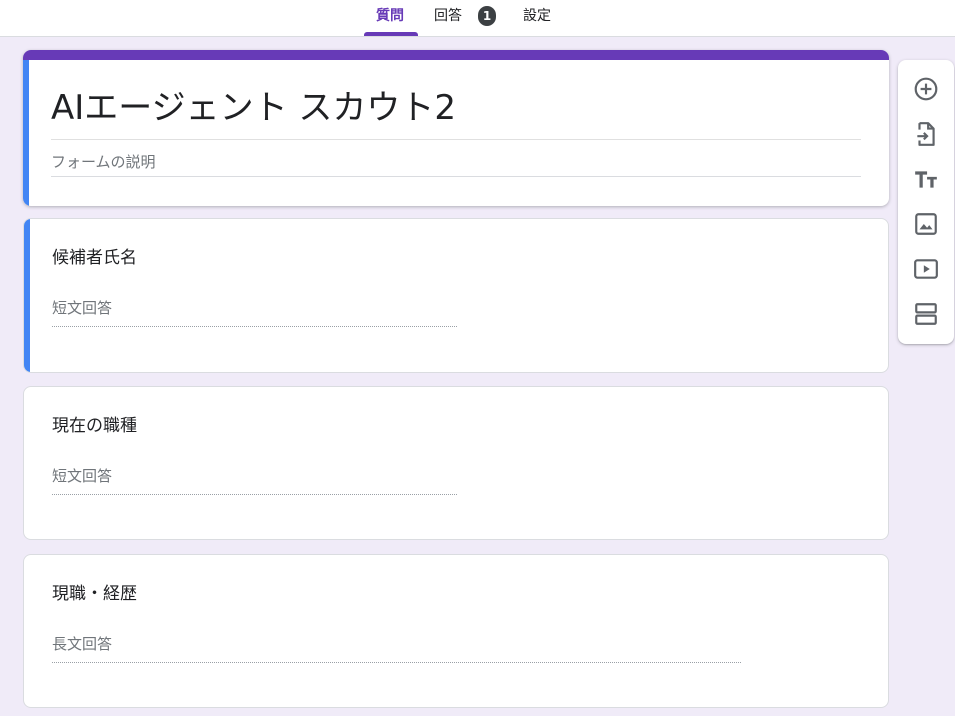 Image resolution: width=955 pixels, height=716 pixels. I want to click on long-answer-field: 長文回答, so click(396, 648).